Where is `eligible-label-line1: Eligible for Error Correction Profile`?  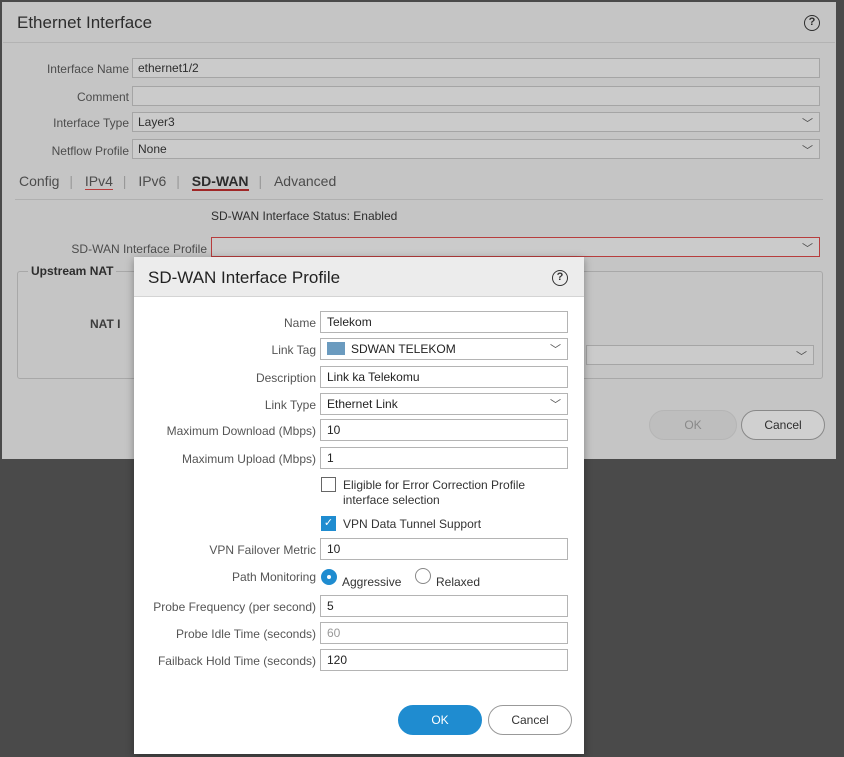
eligible-label-line1: Eligible for Error Correction Profile is located at coordinates (434, 485).